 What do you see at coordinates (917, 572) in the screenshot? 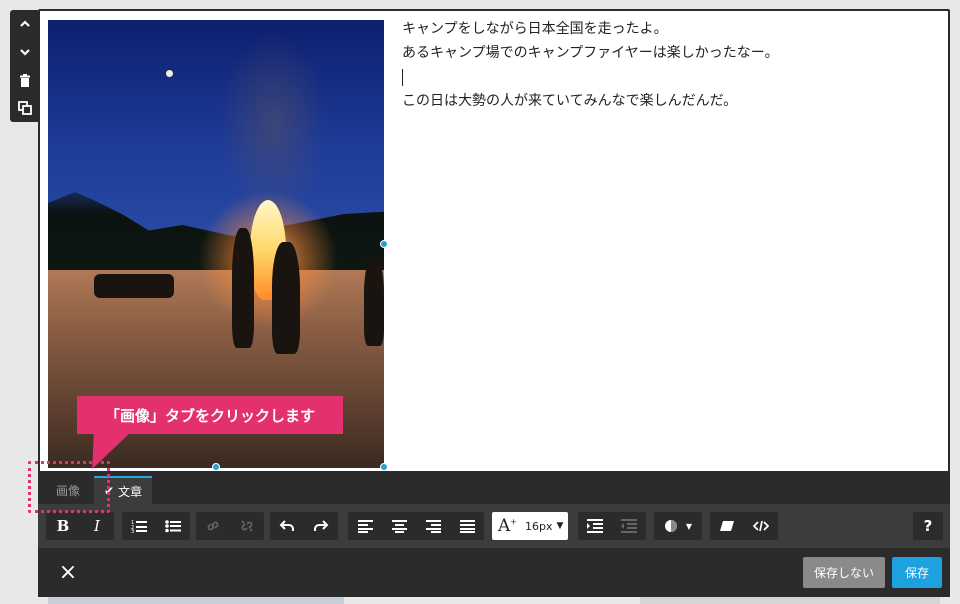
I see `save-button: 保存` at bounding box center [917, 572].